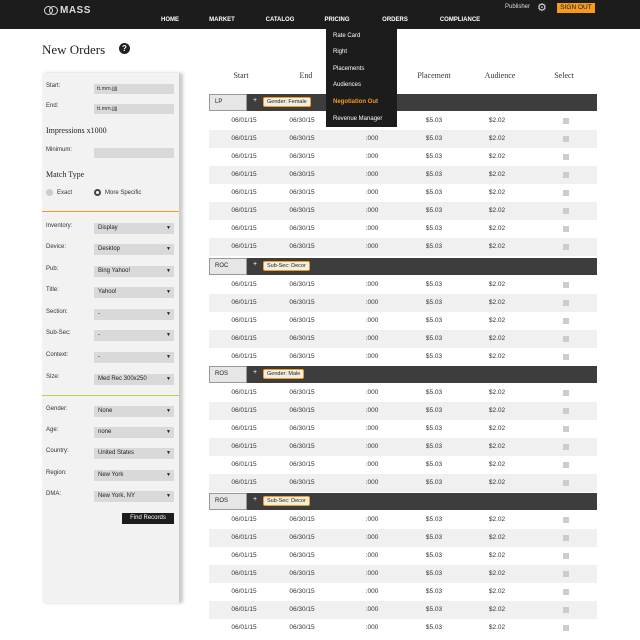 This screenshot has width=640, height=640. What do you see at coordinates (222, 20) in the screenshot?
I see `nav-market: MARKET` at bounding box center [222, 20].